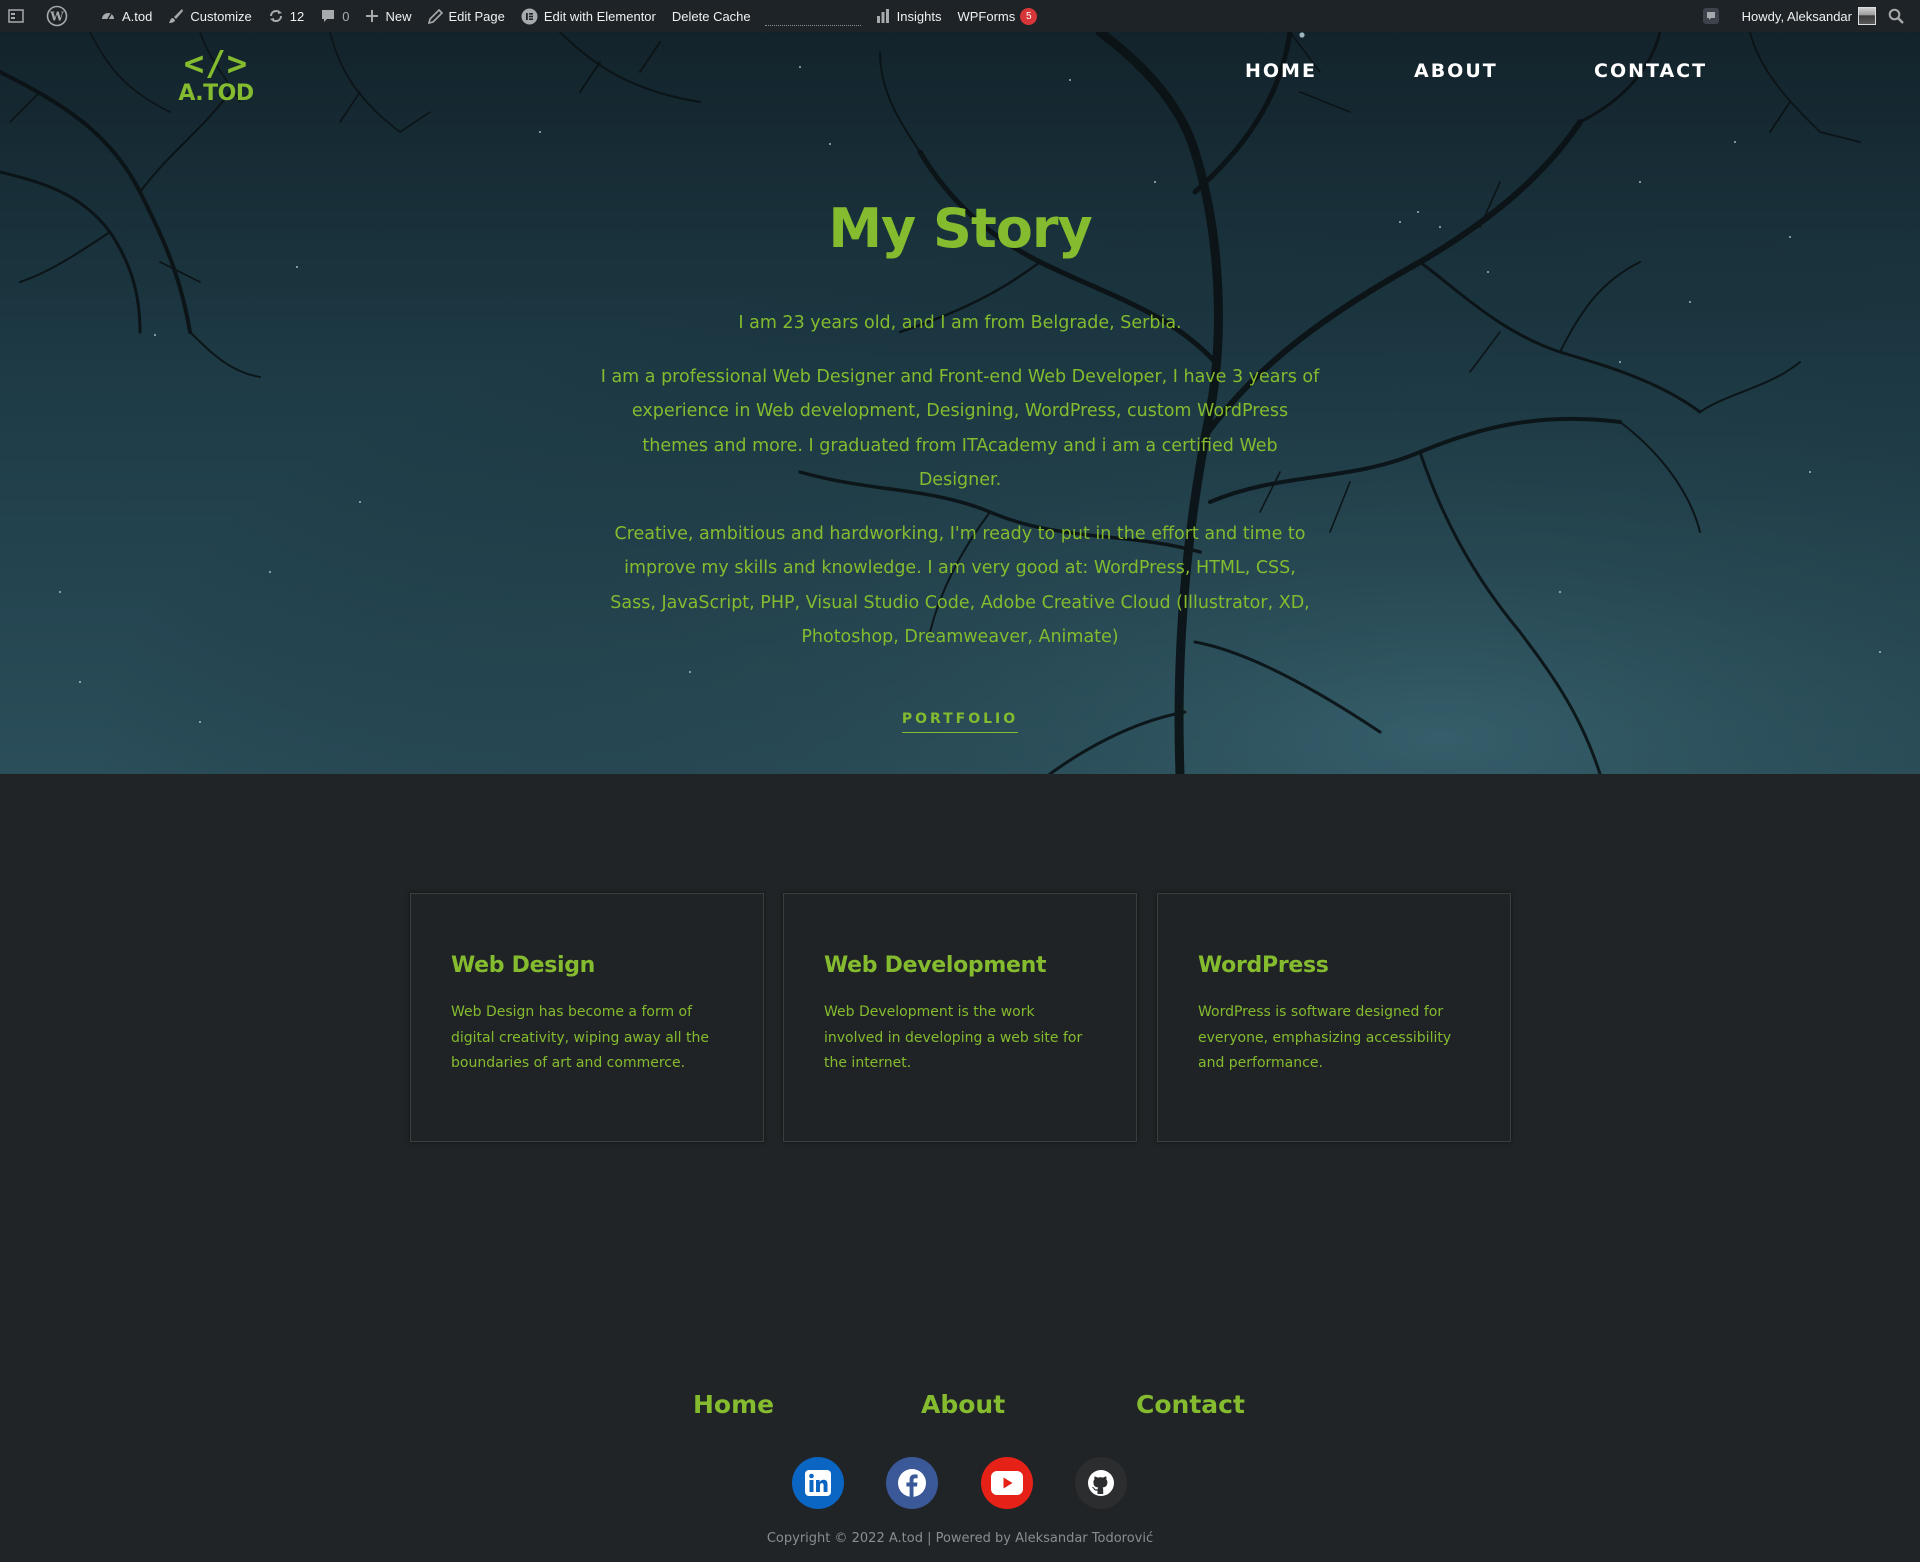 This screenshot has width=1920, height=1562. I want to click on site-name-link: A.tod, so click(126, 16).